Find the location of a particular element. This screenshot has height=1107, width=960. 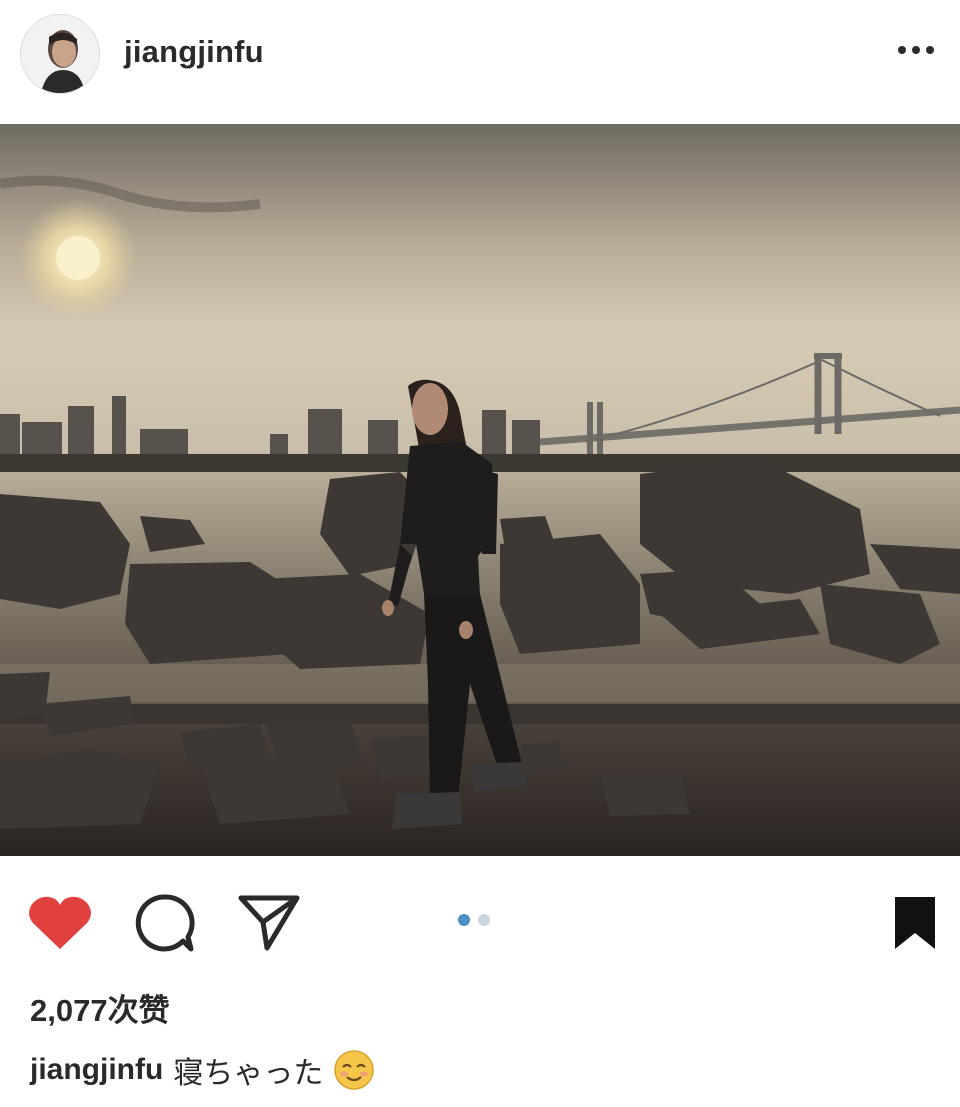

carousel-dot-active is located at coordinates (464, 920).